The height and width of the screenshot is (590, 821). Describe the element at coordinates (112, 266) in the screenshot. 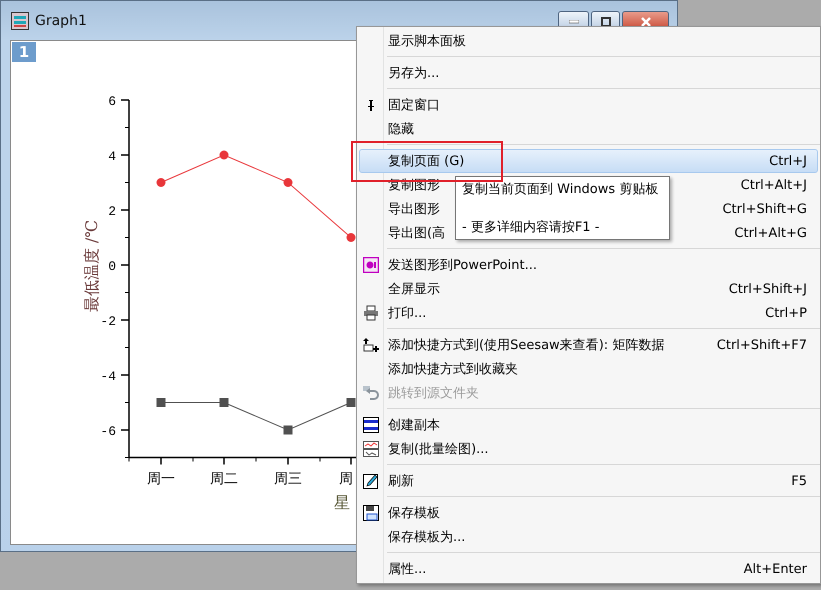

I see `tick-label: 0` at that location.